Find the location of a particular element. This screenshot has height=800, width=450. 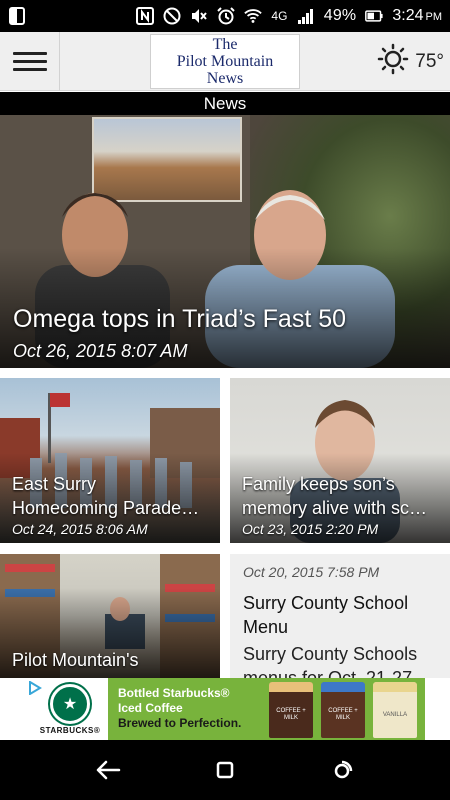

recents-icon is located at coordinates (343, 769).